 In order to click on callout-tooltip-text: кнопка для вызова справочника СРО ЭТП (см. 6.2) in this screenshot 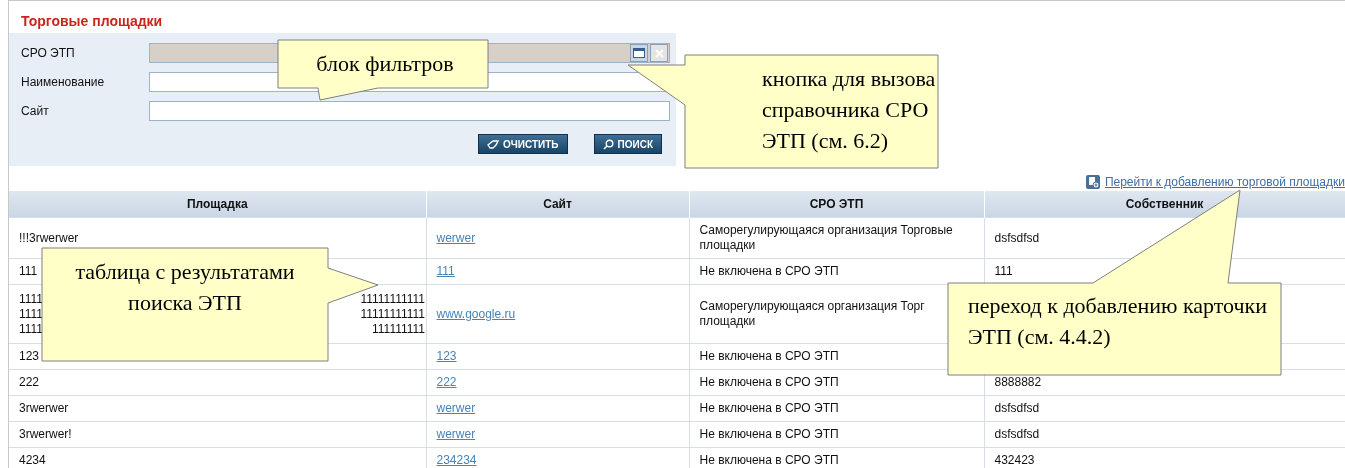, I will do `click(849, 110)`.